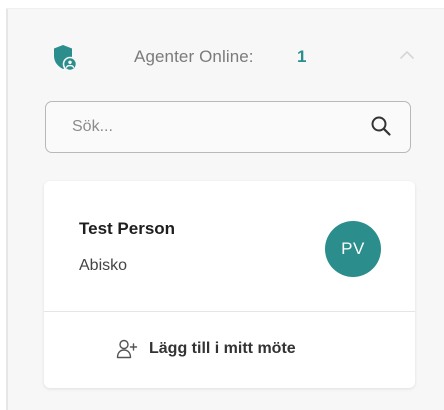 The width and height of the screenshot is (444, 410). Describe the element at coordinates (103, 265) in the screenshot. I see `agent-location: Abisko` at that location.